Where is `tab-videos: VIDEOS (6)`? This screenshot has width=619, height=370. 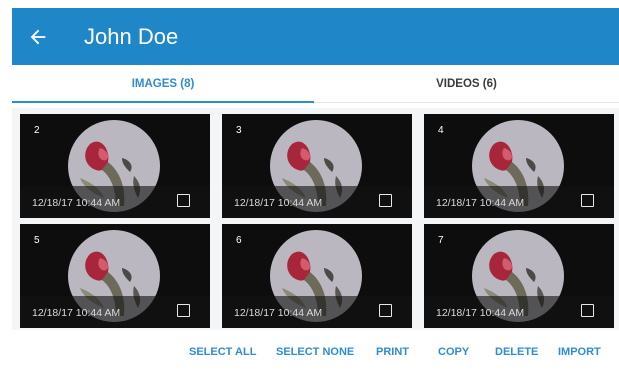
tab-videos: VIDEOS (6) is located at coordinates (466, 84).